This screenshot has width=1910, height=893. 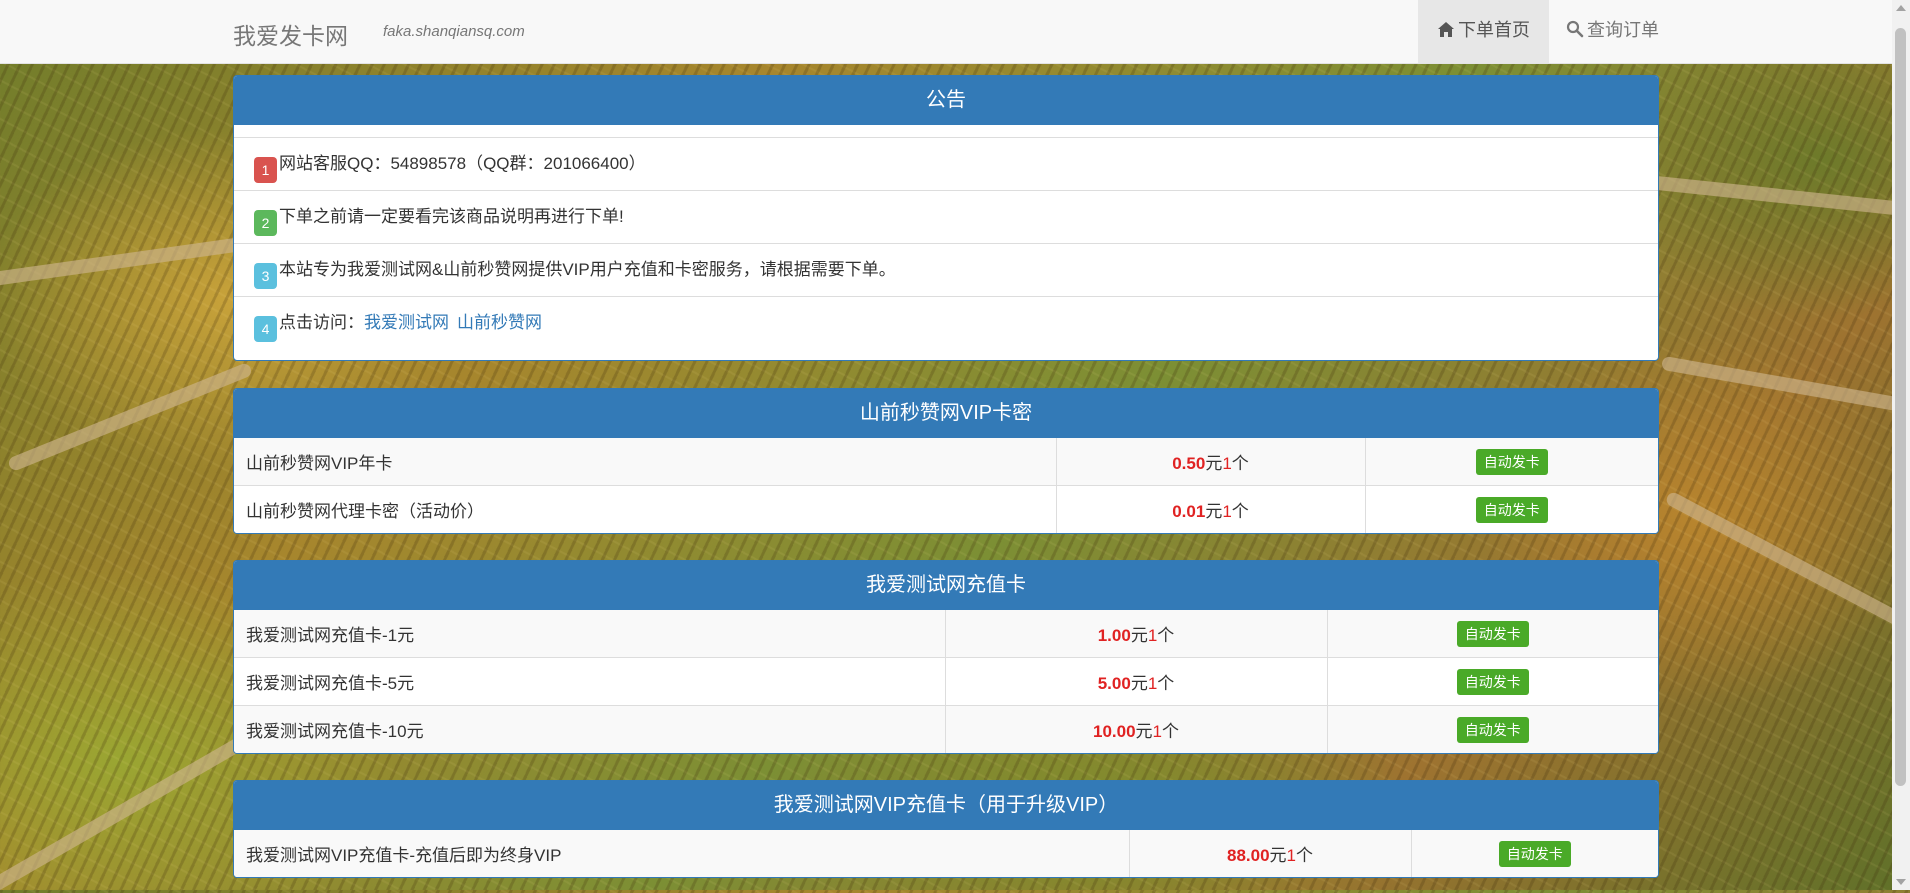 What do you see at coordinates (1446, 29) in the screenshot?
I see `home-icon` at bounding box center [1446, 29].